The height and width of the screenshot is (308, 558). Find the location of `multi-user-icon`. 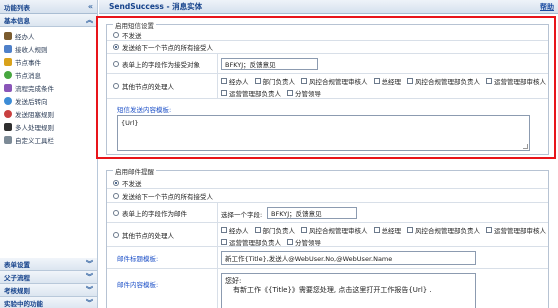

multi-user-icon is located at coordinates (8, 126).